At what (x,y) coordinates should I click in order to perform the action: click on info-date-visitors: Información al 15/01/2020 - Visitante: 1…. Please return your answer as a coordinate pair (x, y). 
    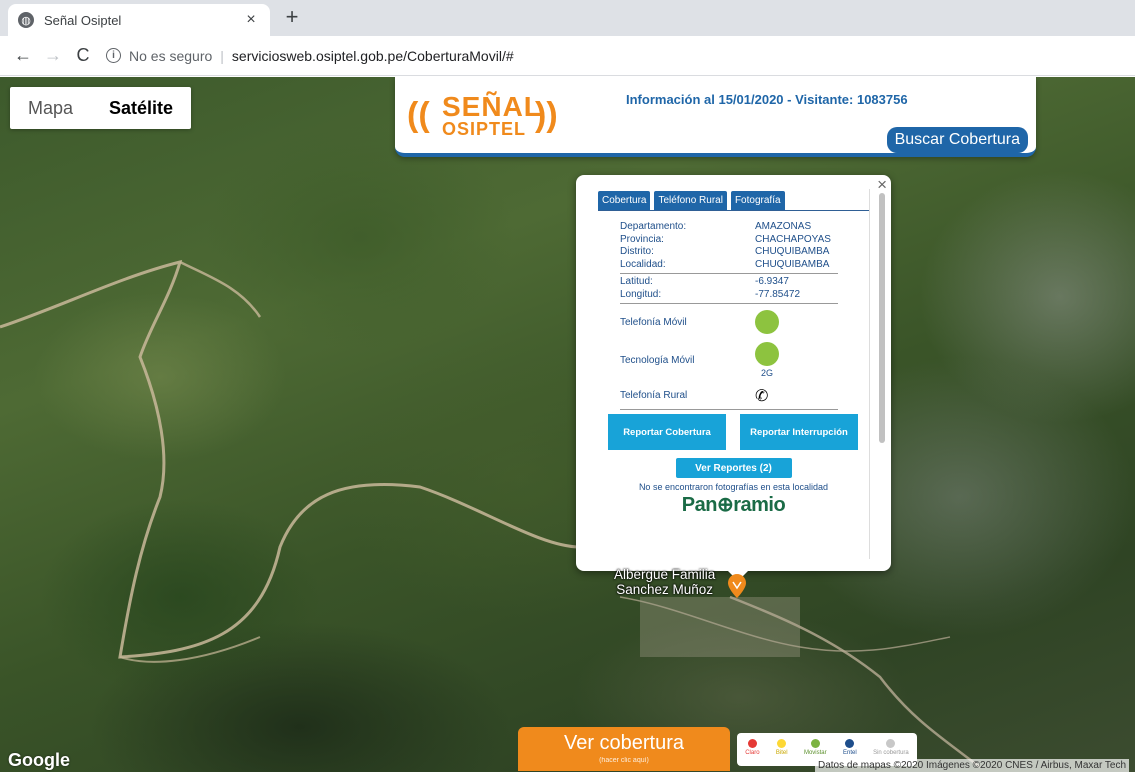
    Looking at the image, I should click on (767, 99).